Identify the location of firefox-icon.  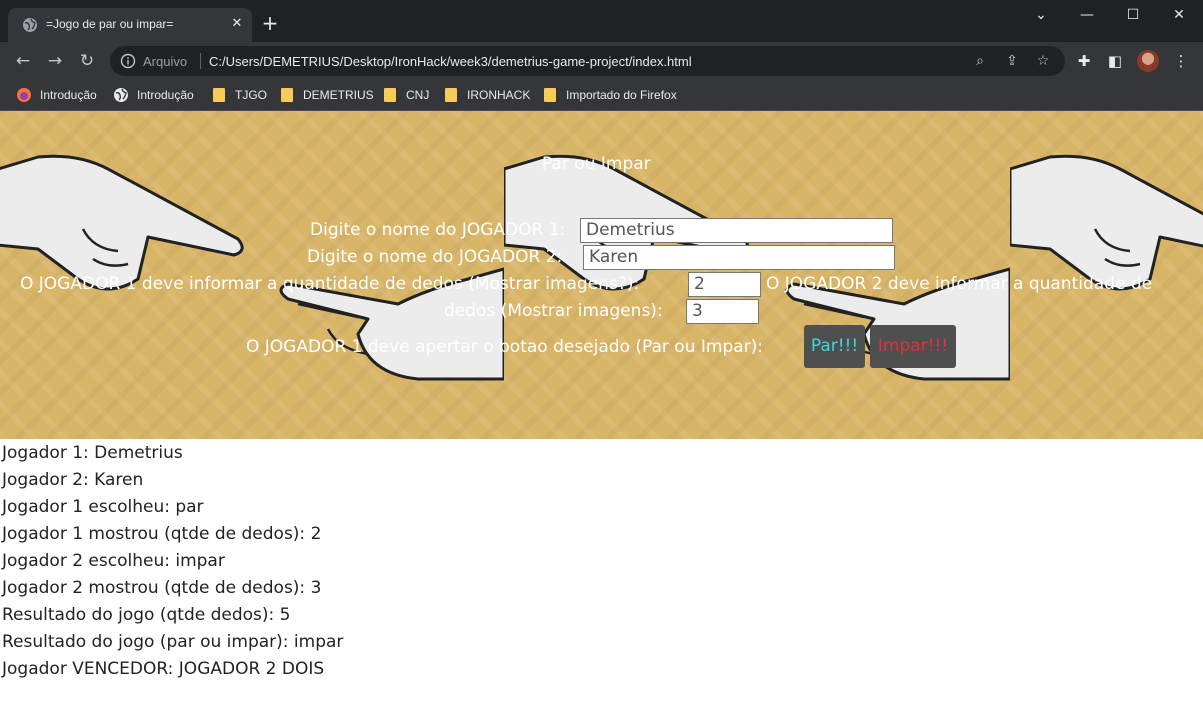
(24, 95).